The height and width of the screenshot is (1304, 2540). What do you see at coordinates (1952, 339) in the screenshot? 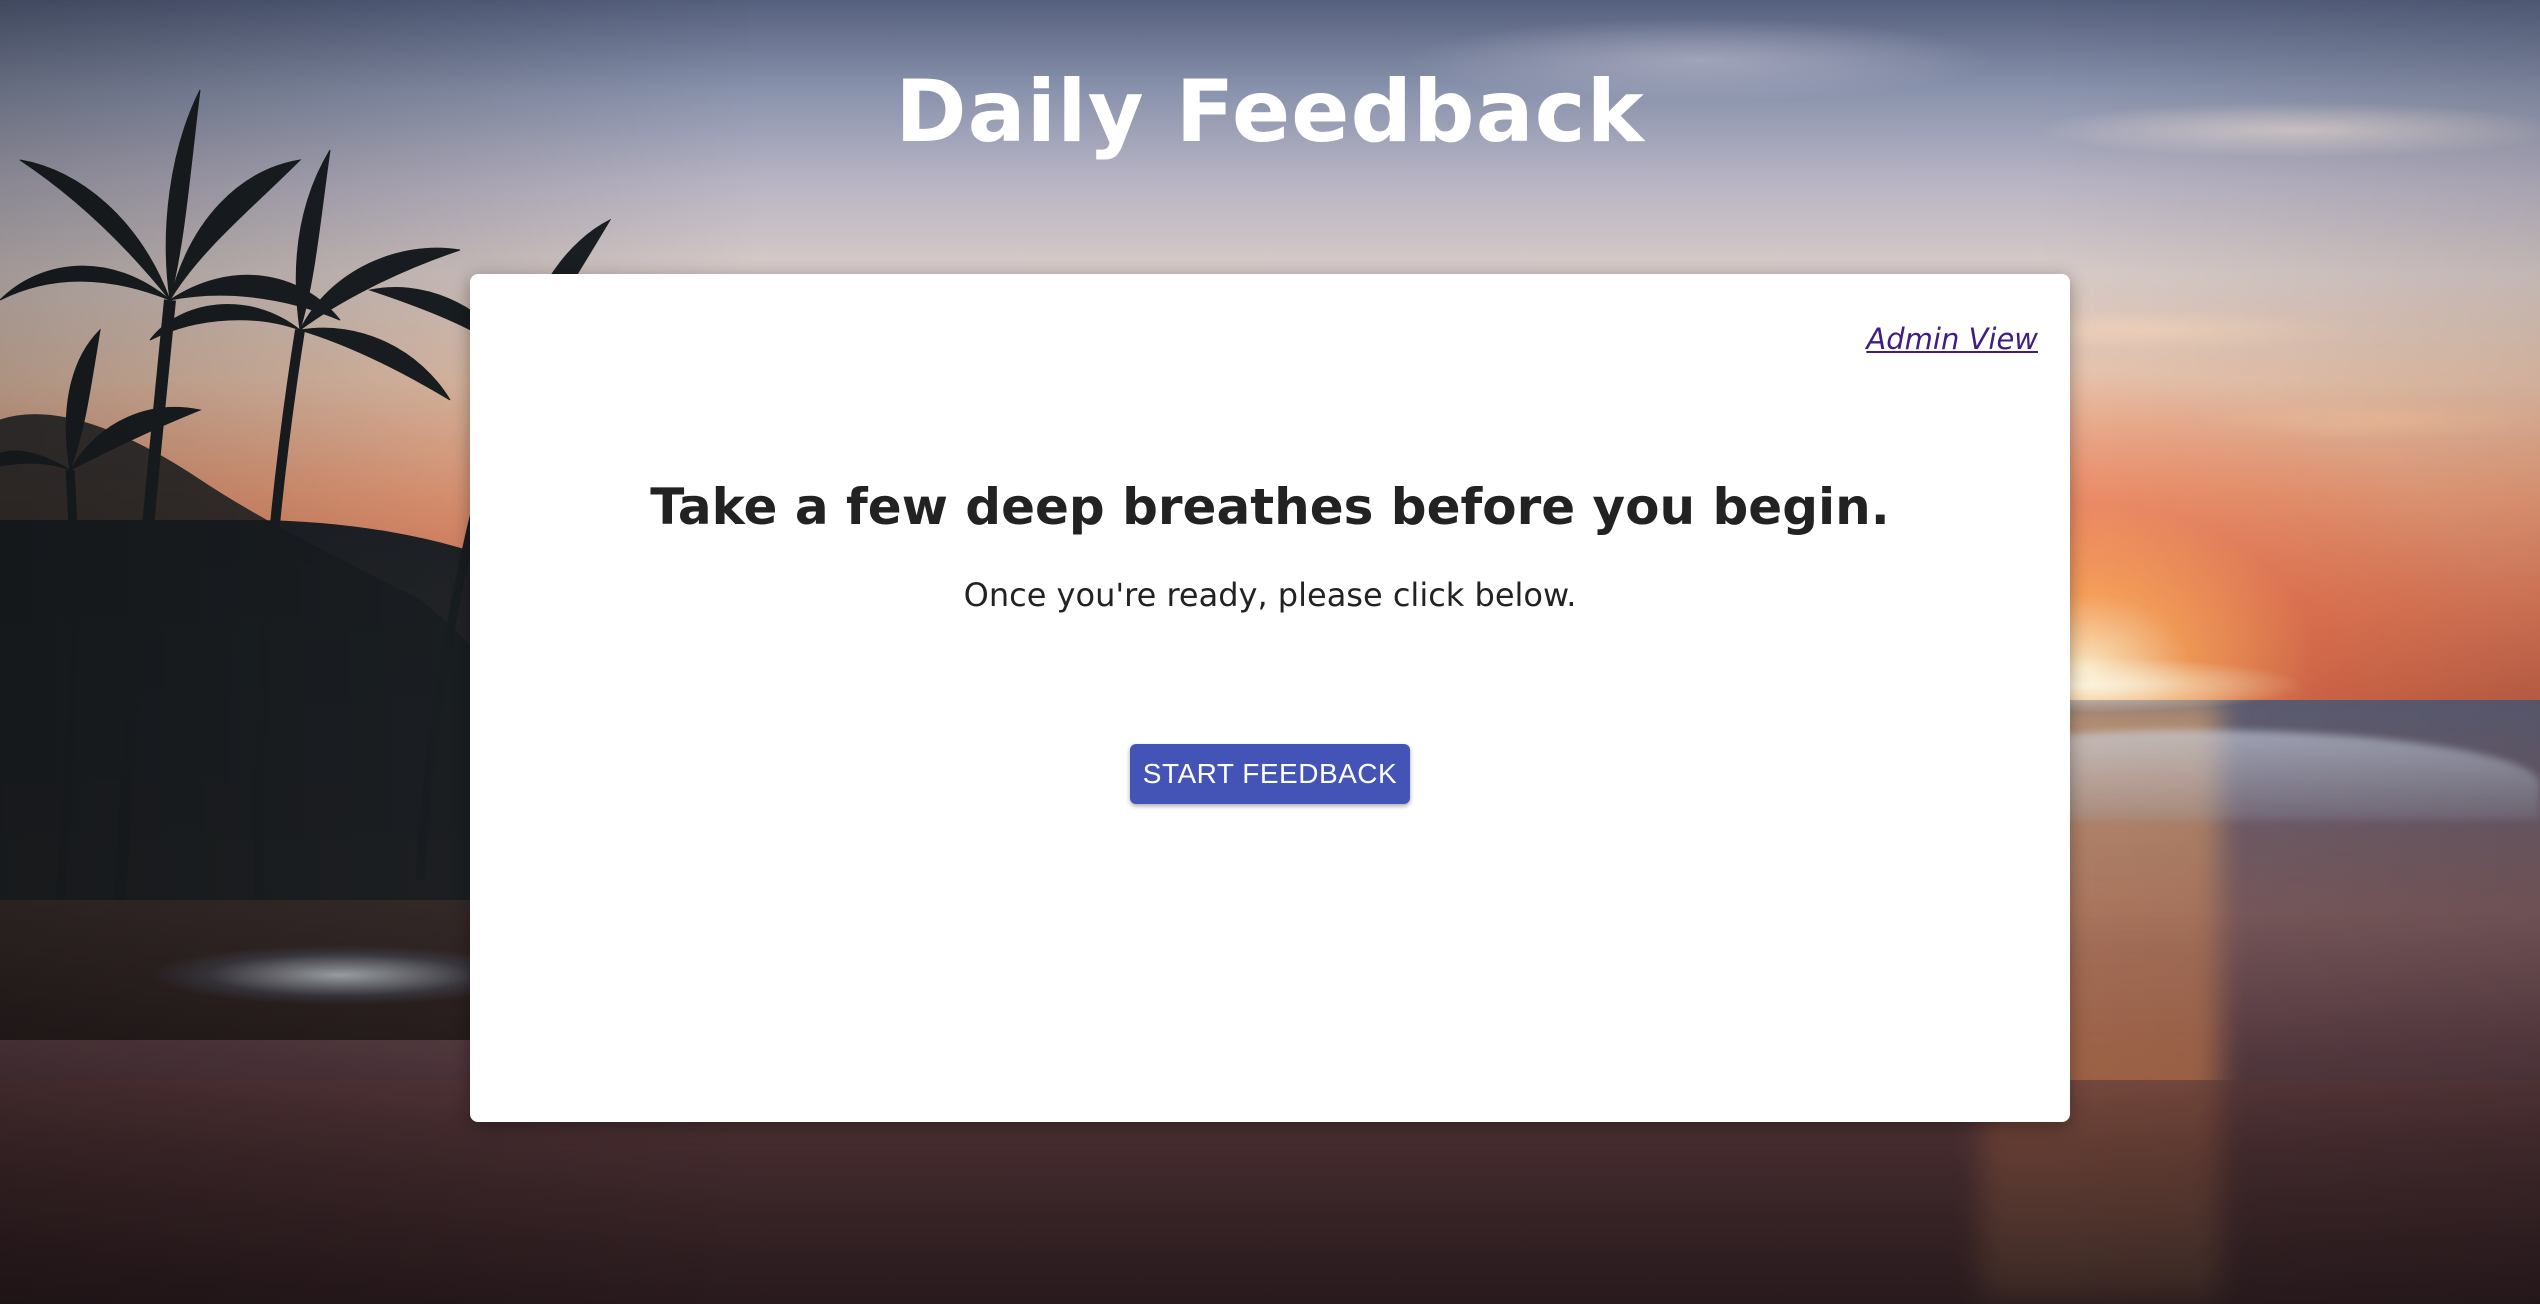
I see `admin-view-link: Admin View` at bounding box center [1952, 339].